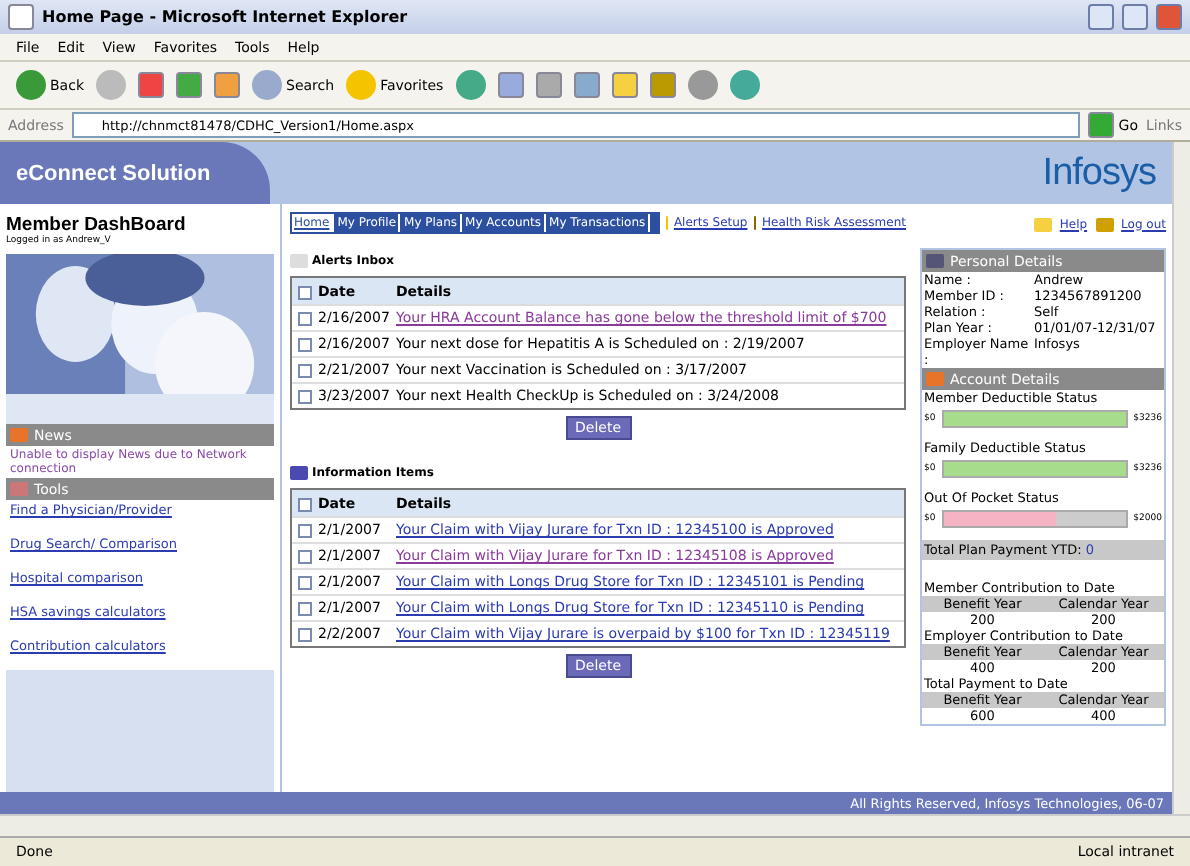  I want to click on page-icon, so click(21, 17).